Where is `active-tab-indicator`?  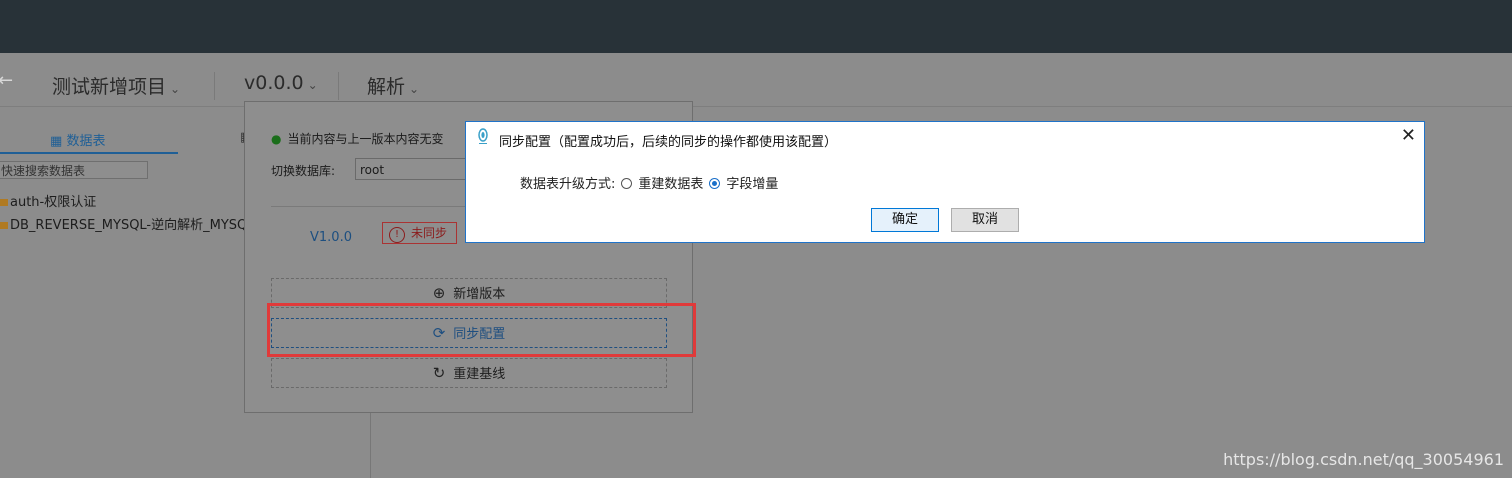
active-tab-indicator is located at coordinates (89, 153).